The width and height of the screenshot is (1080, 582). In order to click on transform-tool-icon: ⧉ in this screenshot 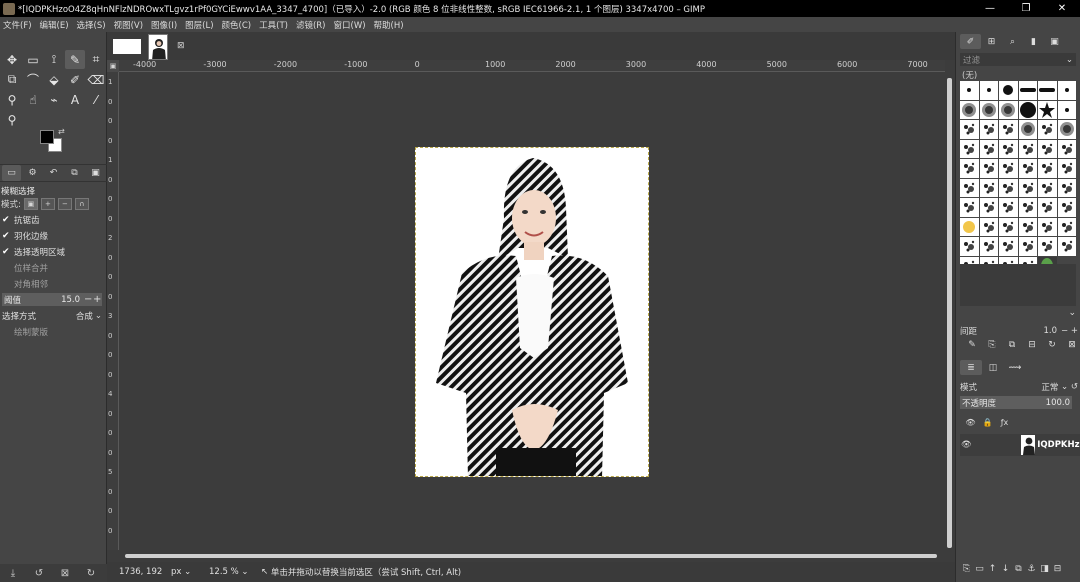, I will do `click(12, 79)`.